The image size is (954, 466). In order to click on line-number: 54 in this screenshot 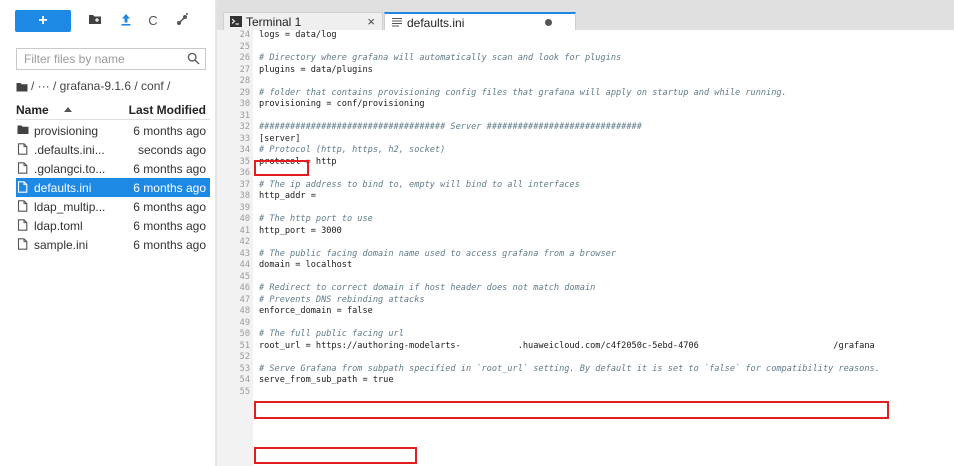, I will do `click(244, 380)`.